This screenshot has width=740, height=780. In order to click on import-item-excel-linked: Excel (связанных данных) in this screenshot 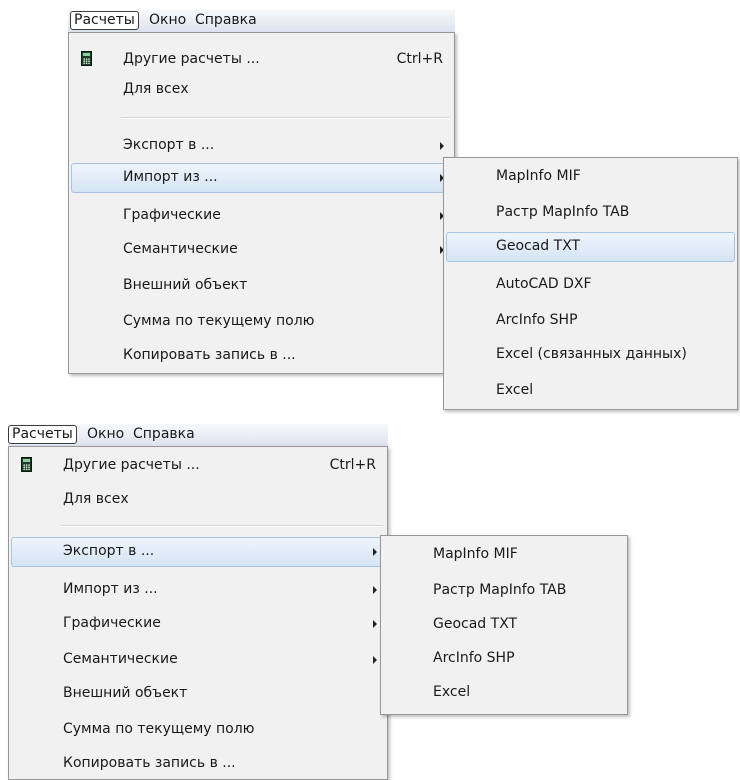, I will do `click(590, 355)`.